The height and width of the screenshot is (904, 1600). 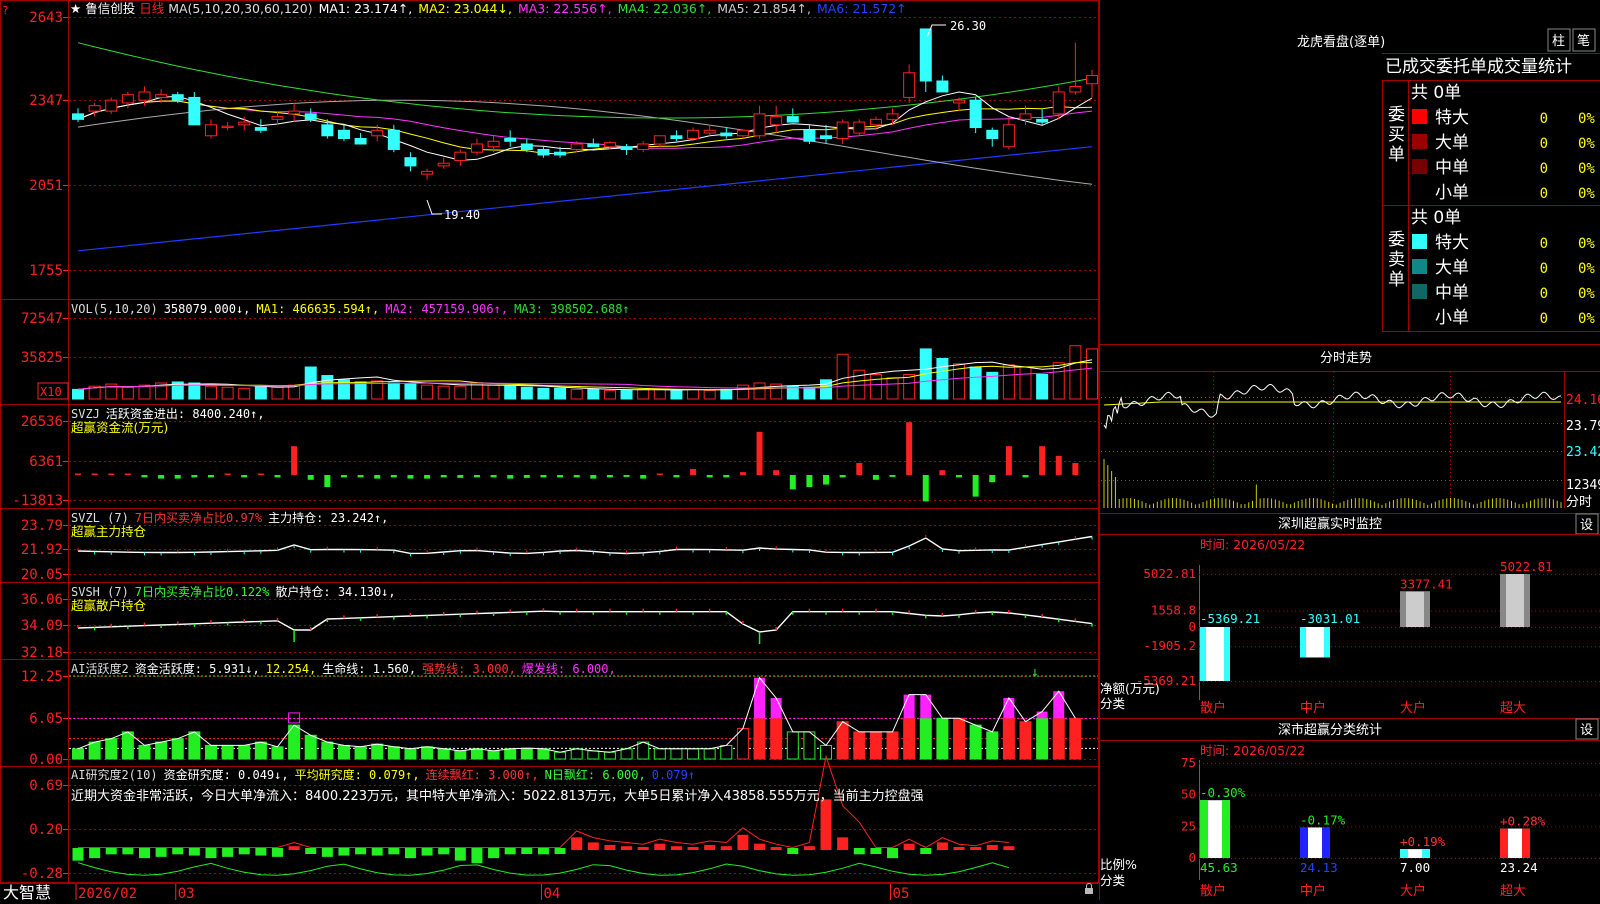 I want to click on dragon-tiger-header: 已成交委托单成交量统计, so click(x=1478, y=67).